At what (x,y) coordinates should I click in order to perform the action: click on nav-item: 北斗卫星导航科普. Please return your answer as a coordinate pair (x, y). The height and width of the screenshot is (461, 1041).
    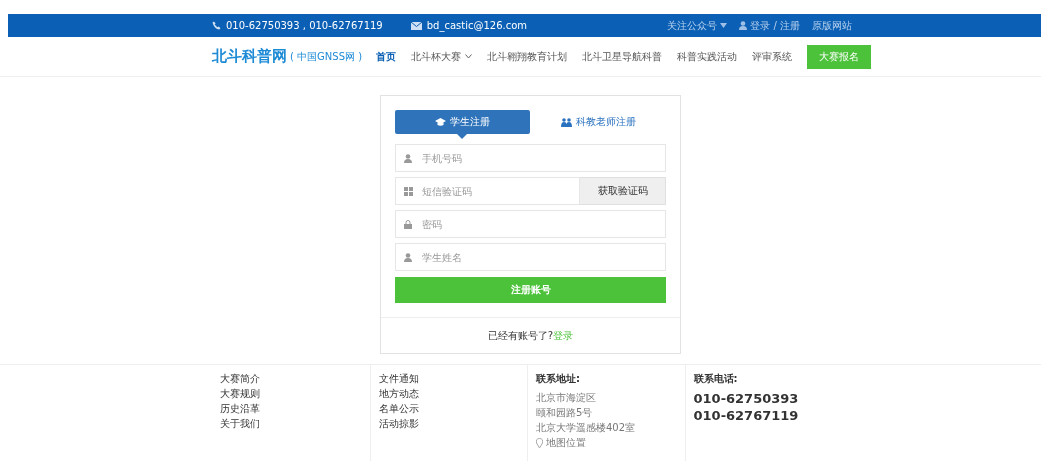
    Looking at the image, I should click on (622, 56).